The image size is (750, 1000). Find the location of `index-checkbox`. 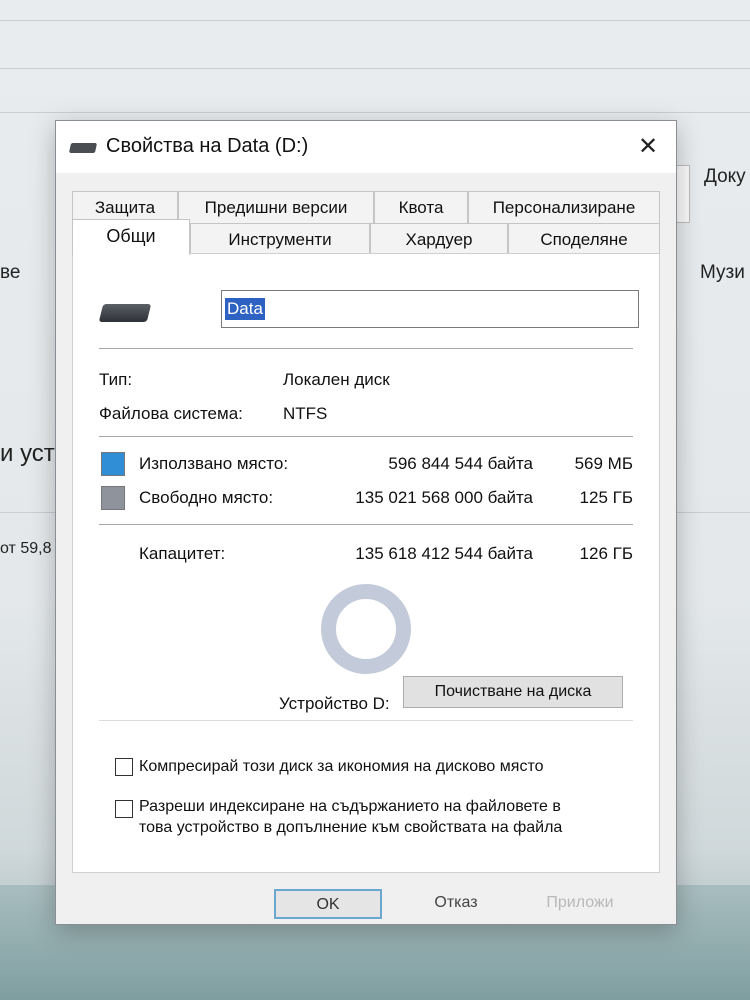

index-checkbox is located at coordinates (124, 809).